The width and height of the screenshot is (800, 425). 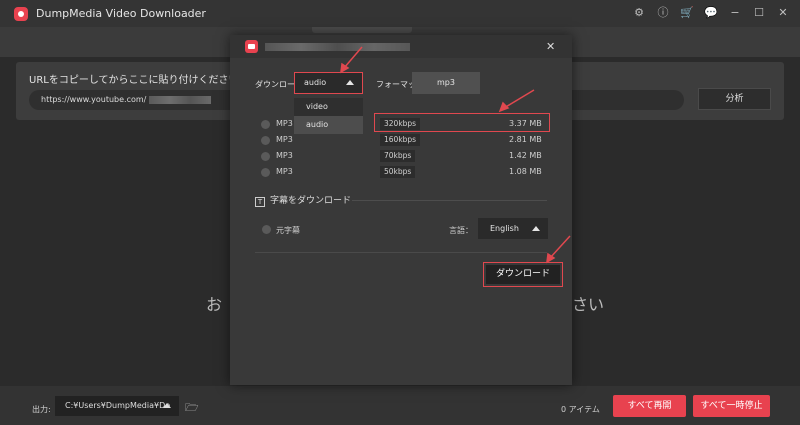 What do you see at coordinates (139, 80) in the screenshot?
I see `url-label: URLをコピーしてからここに貼り付けください：` at bounding box center [139, 80].